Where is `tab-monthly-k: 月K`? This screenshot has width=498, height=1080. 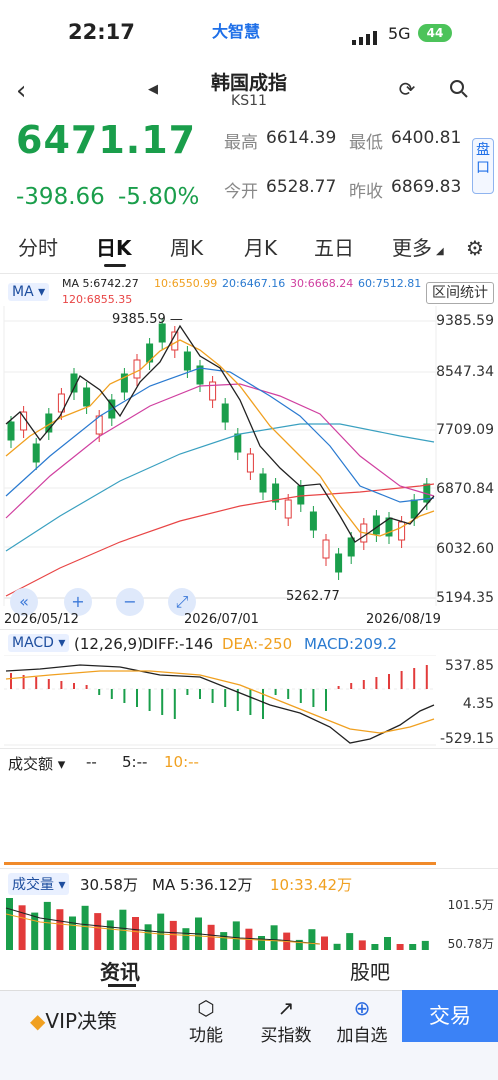
tab-monthly-k: 月K is located at coordinates (260, 246).